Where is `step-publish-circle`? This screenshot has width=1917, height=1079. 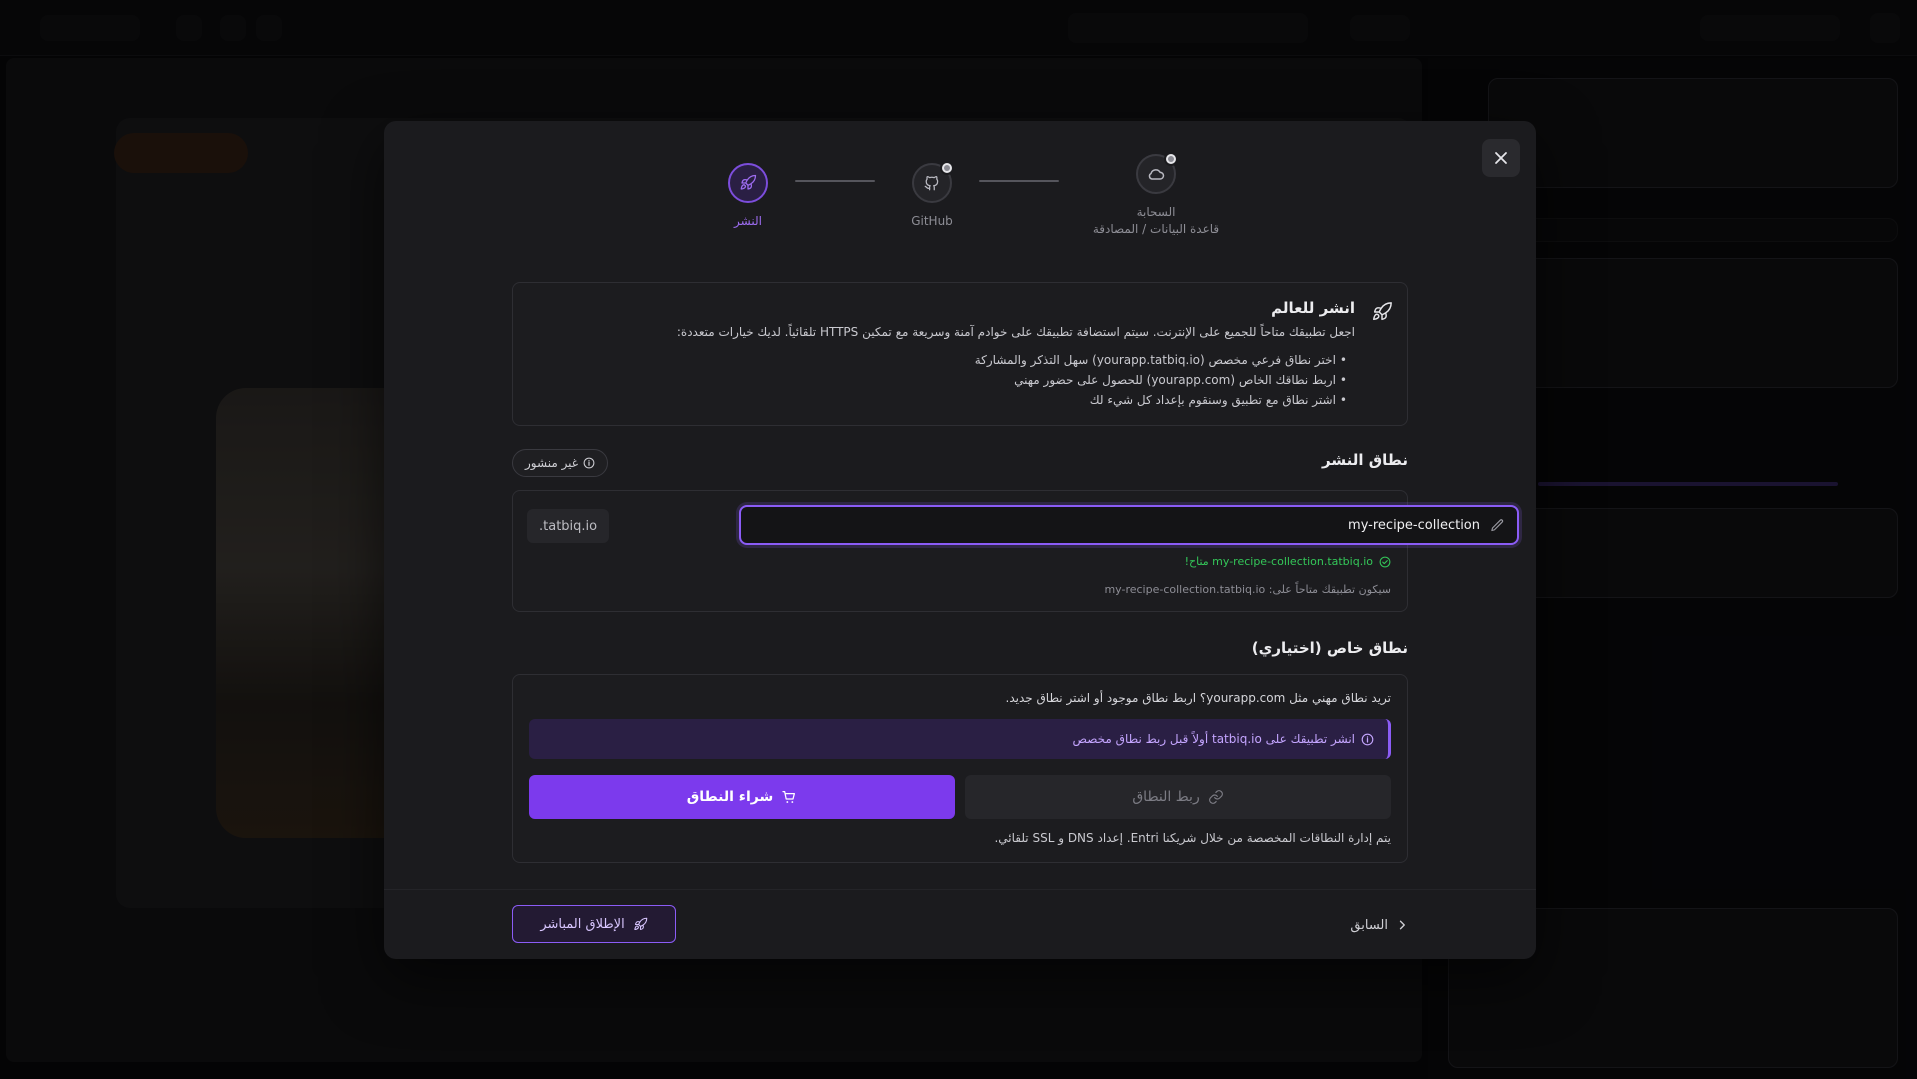
step-publish-circle is located at coordinates (748, 183).